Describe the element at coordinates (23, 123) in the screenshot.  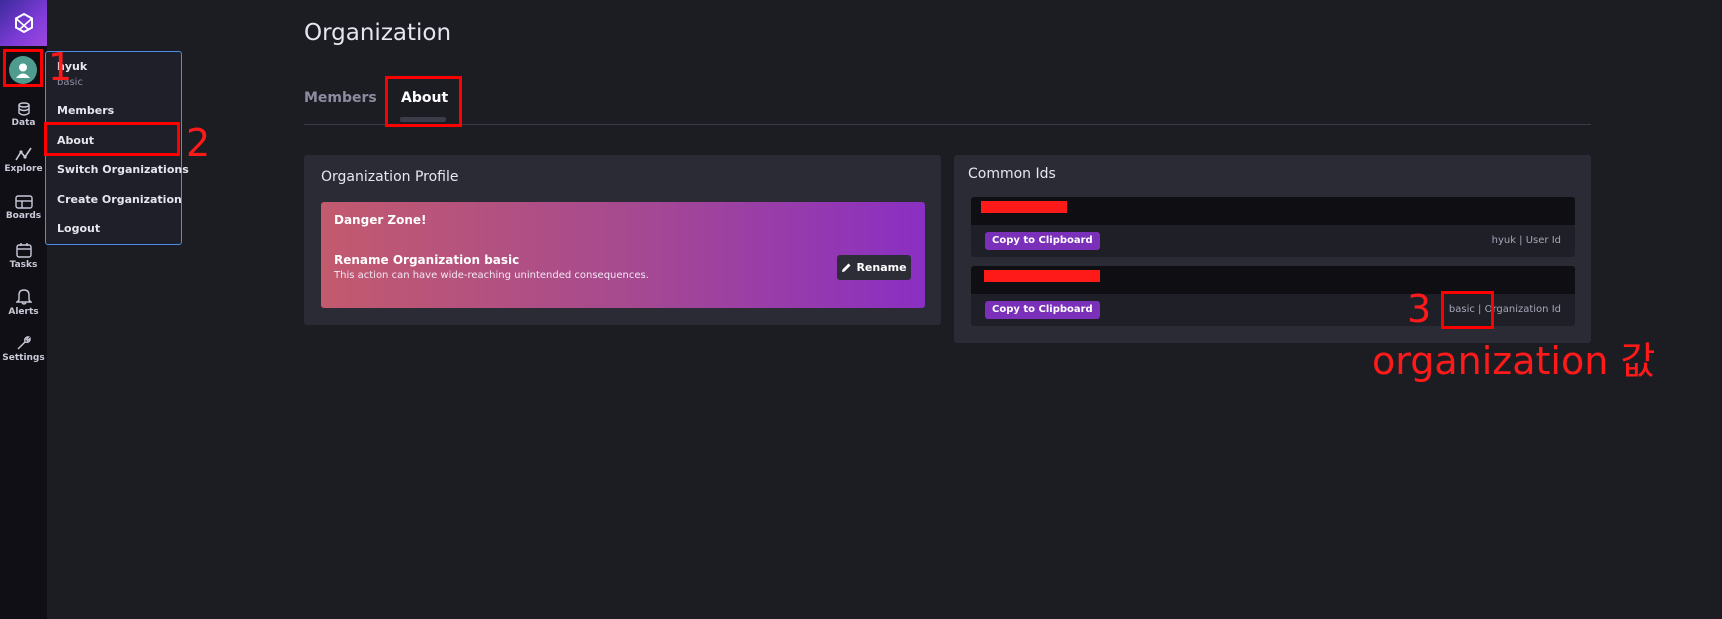
I see `nav-label: Data` at that location.